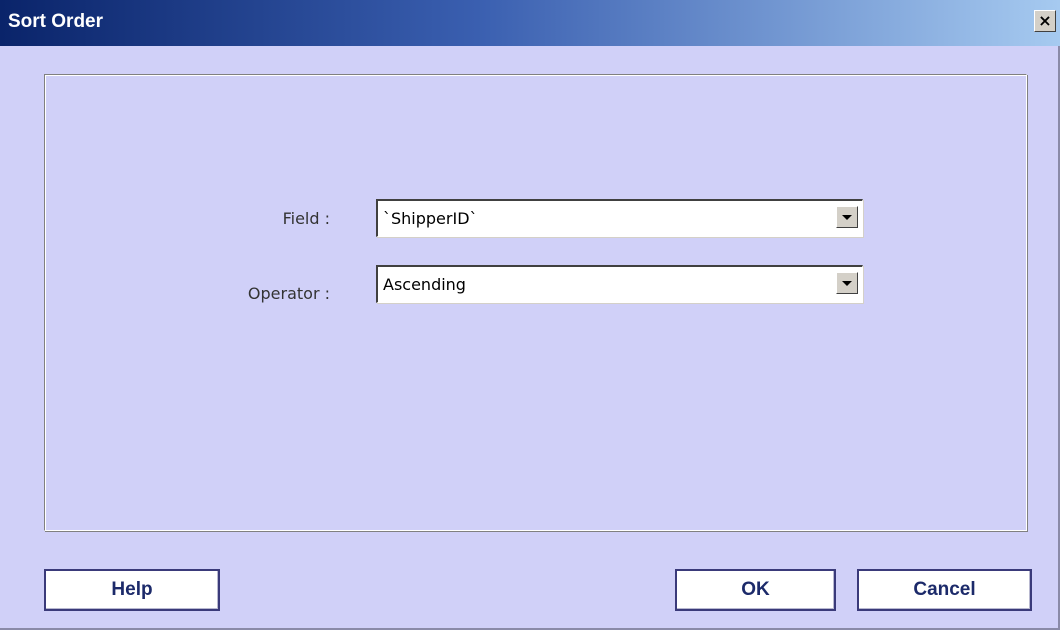 The height and width of the screenshot is (630, 1060). Describe the element at coordinates (944, 590) in the screenshot. I see `cancel-button: Cancel` at that location.